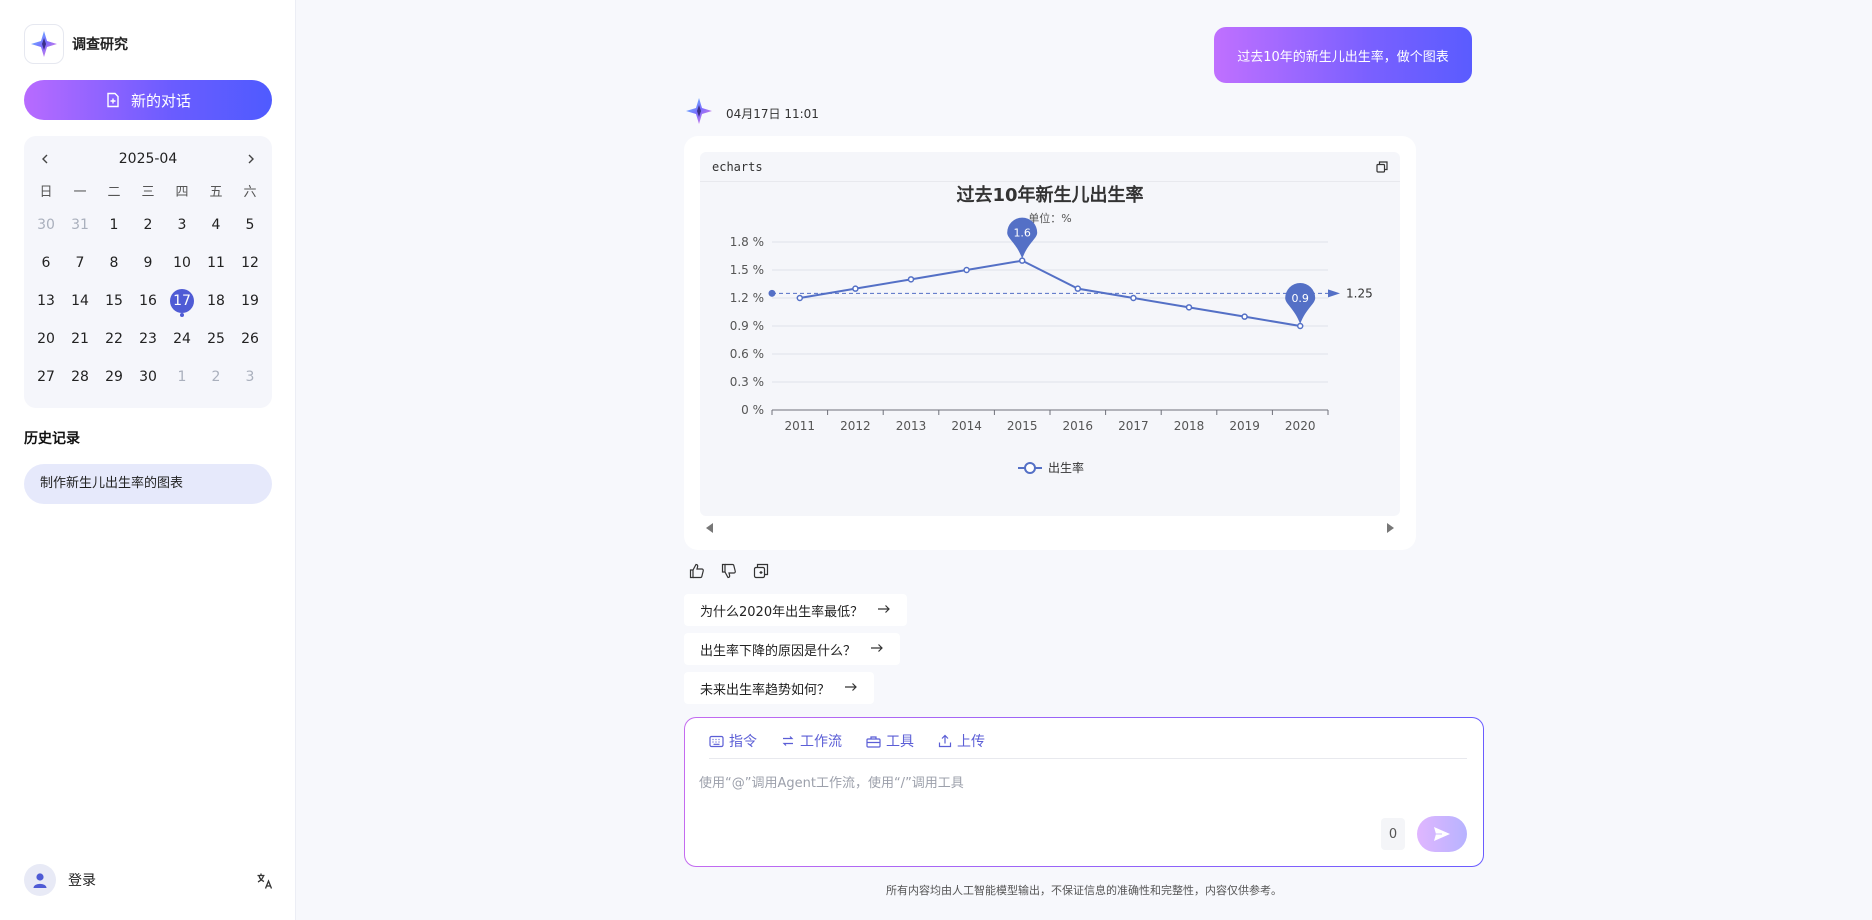 The height and width of the screenshot is (920, 1872). What do you see at coordinates (148, 263) in the screenshot?
I see `calendar-day: 9` at bounding box center [148, 263].